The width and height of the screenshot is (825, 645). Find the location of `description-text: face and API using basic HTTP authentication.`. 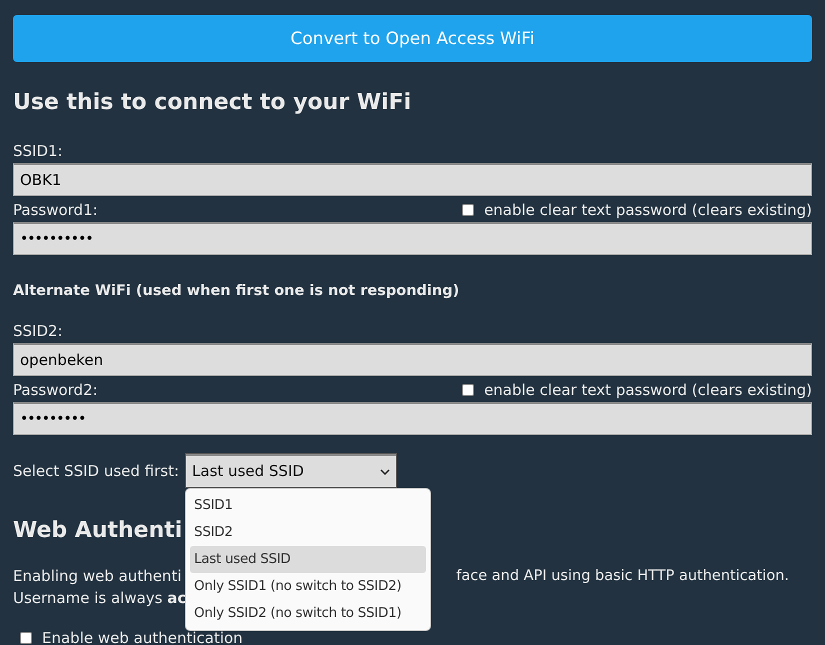

description-text: face and API using basic HTTP authentication. is located at coordinates (622, 576).